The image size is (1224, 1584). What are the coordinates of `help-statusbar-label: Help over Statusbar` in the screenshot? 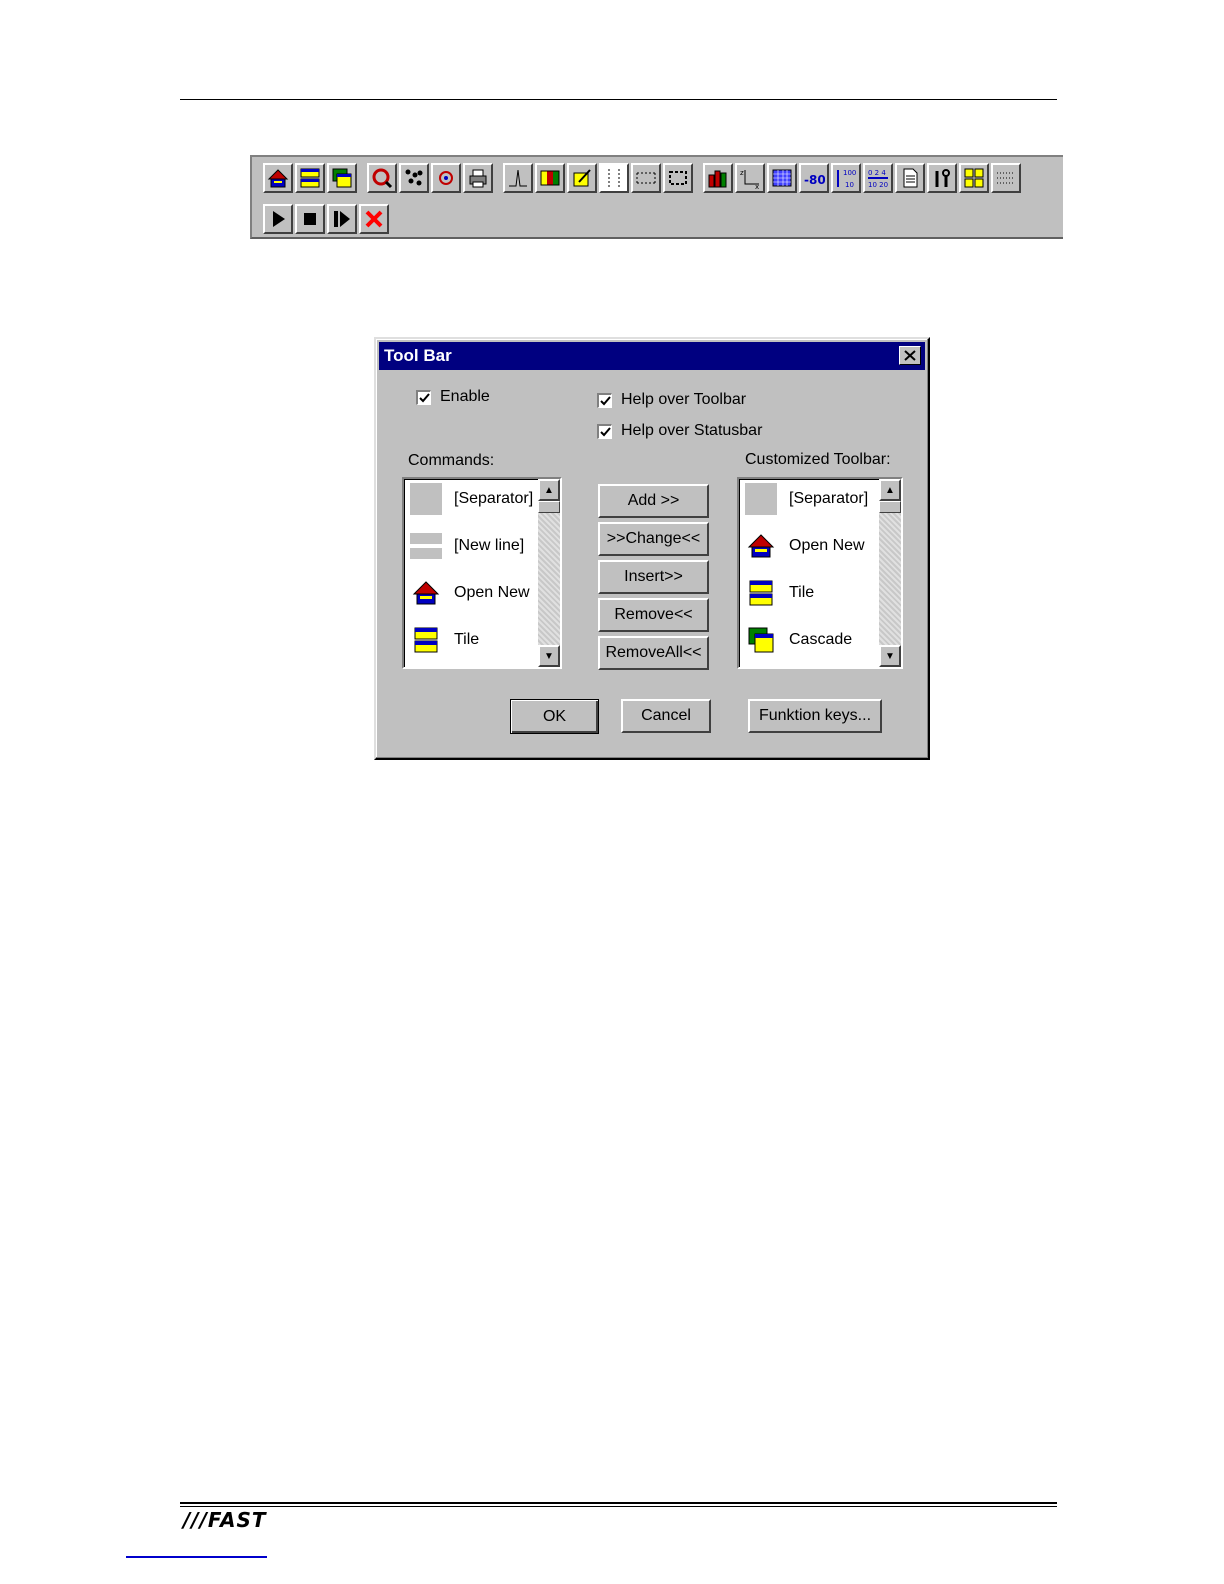 It's located at (692, 430).